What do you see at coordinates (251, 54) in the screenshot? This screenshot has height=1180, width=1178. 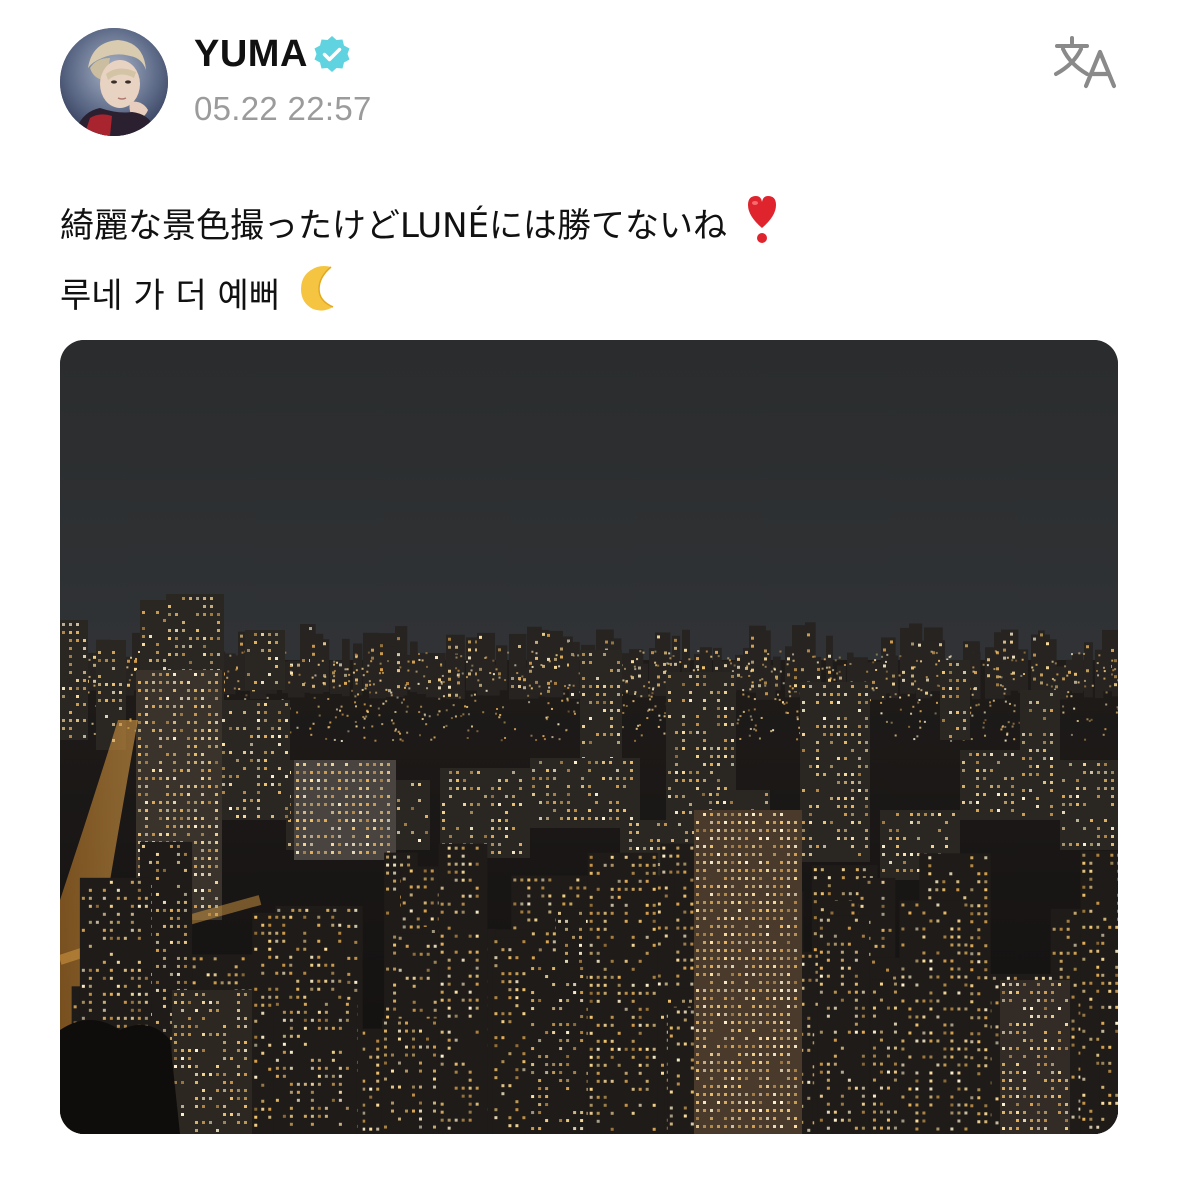 I see `username: YUMA` at bounding box center [251, 54].